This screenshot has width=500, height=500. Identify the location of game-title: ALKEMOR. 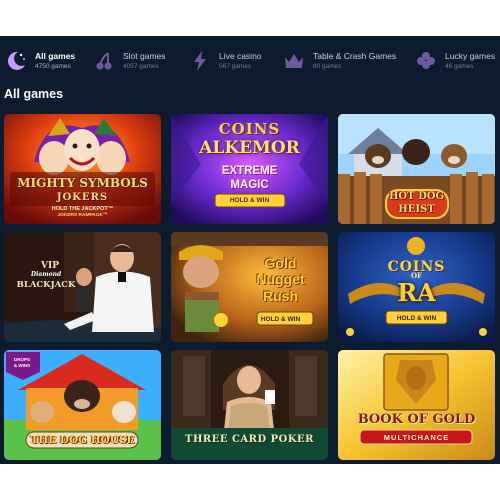
(249, 148).